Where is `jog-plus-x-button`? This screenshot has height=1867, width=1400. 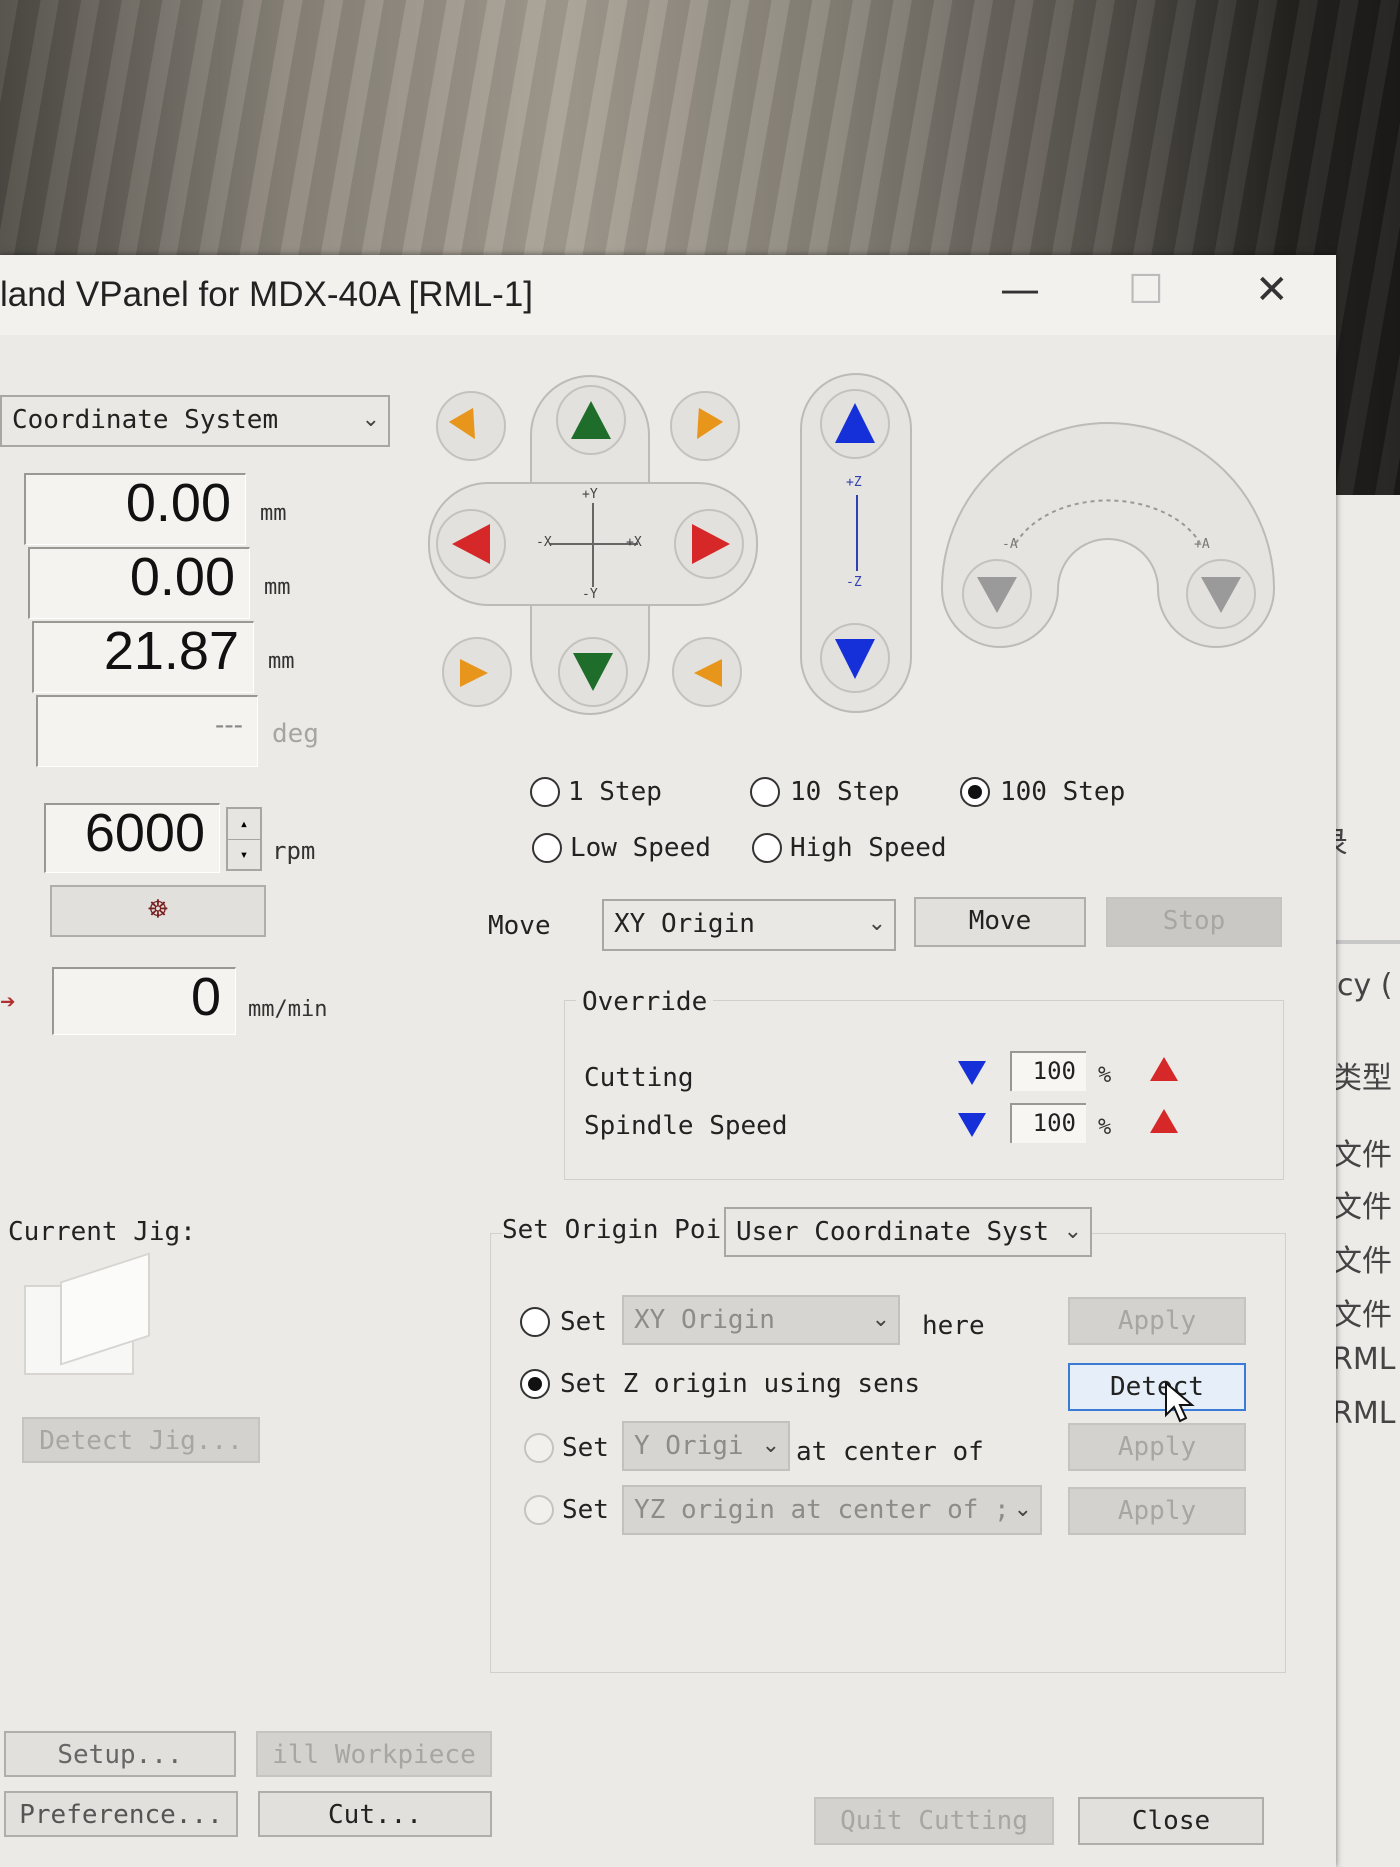 jog-plus-x-button is located at coordinates (709, 544).